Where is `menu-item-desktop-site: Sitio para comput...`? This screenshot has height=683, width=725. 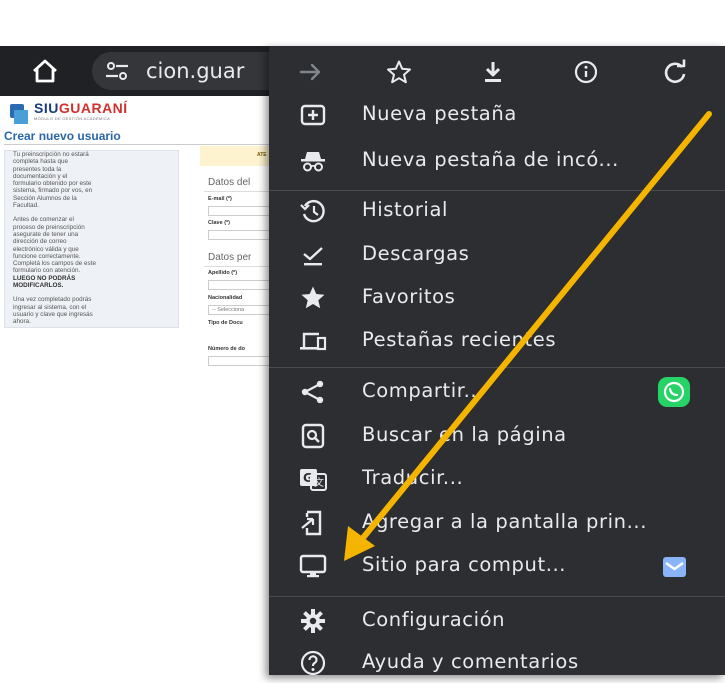 menu-item-desktop-site: Sitio para comput... is located at coordinates (497, 566).